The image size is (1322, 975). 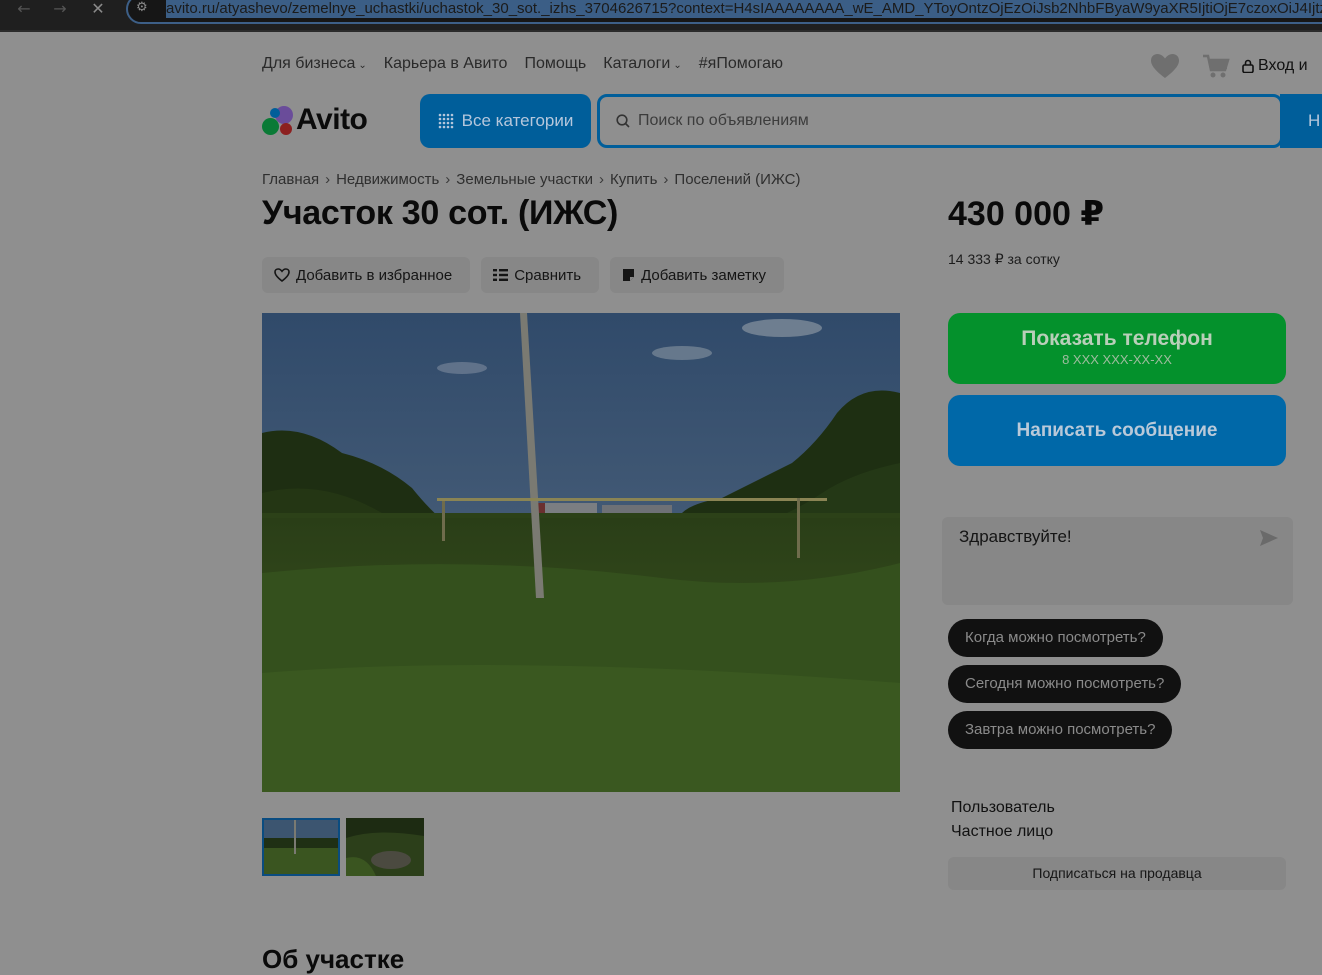 What do you see at coordinates (1015, 536) in the screenshot?
I see `chat-message-text: Здравствуйте!` at bounding box center [1015, 536].